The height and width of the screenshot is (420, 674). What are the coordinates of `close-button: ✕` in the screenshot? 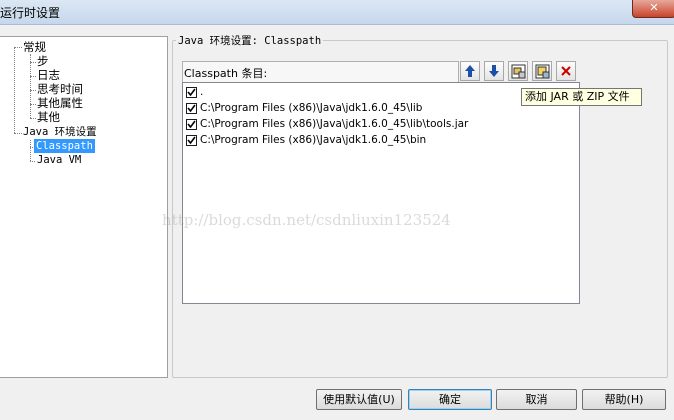 It's located at (653, 9).